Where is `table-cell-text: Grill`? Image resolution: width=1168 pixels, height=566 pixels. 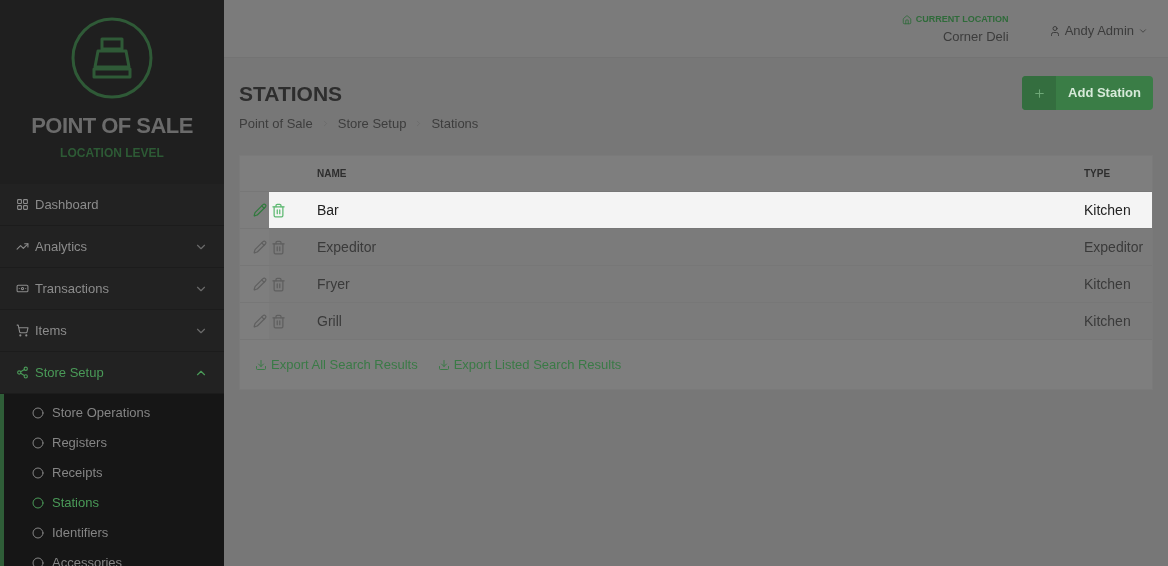
table-cell-text: Grill is located at coordinates (330, 321).